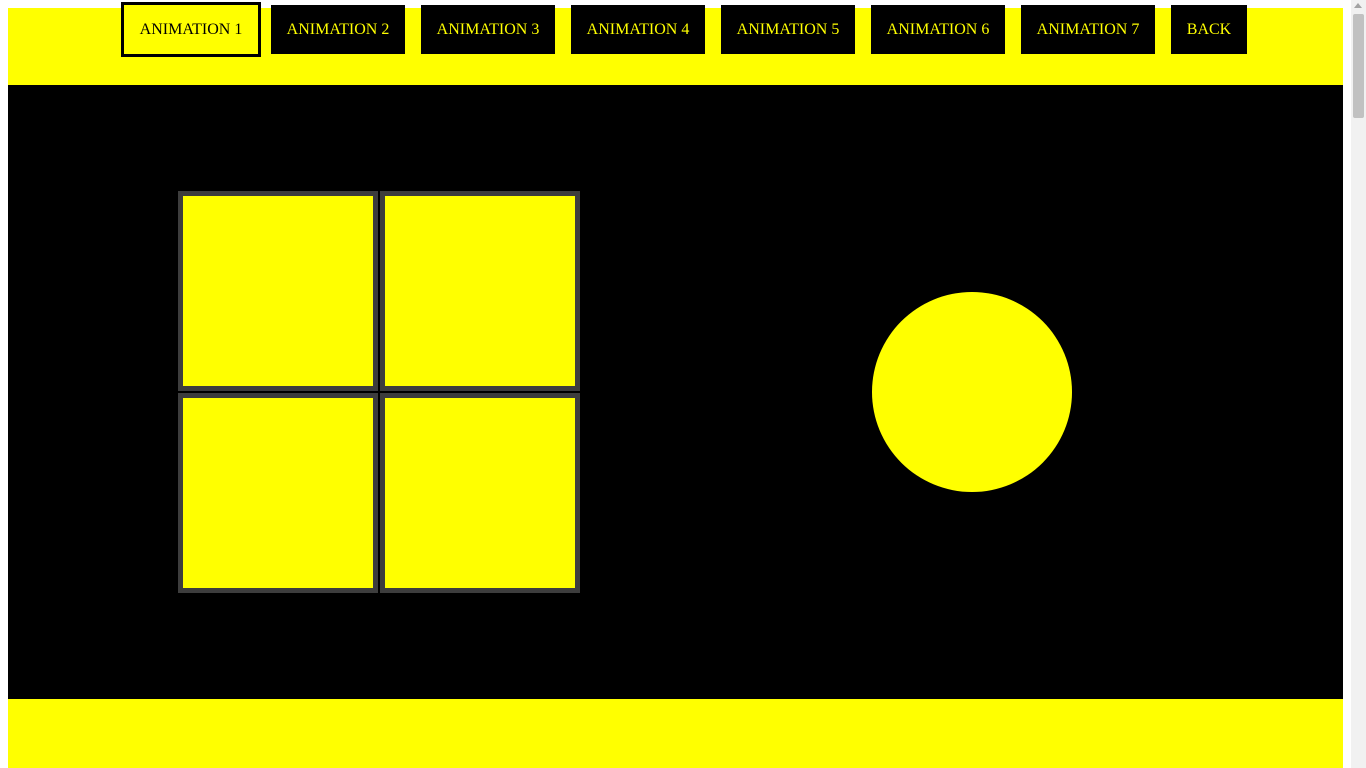  I want to click on animation-1-button: ANIMATION 1, so click(191, 29).